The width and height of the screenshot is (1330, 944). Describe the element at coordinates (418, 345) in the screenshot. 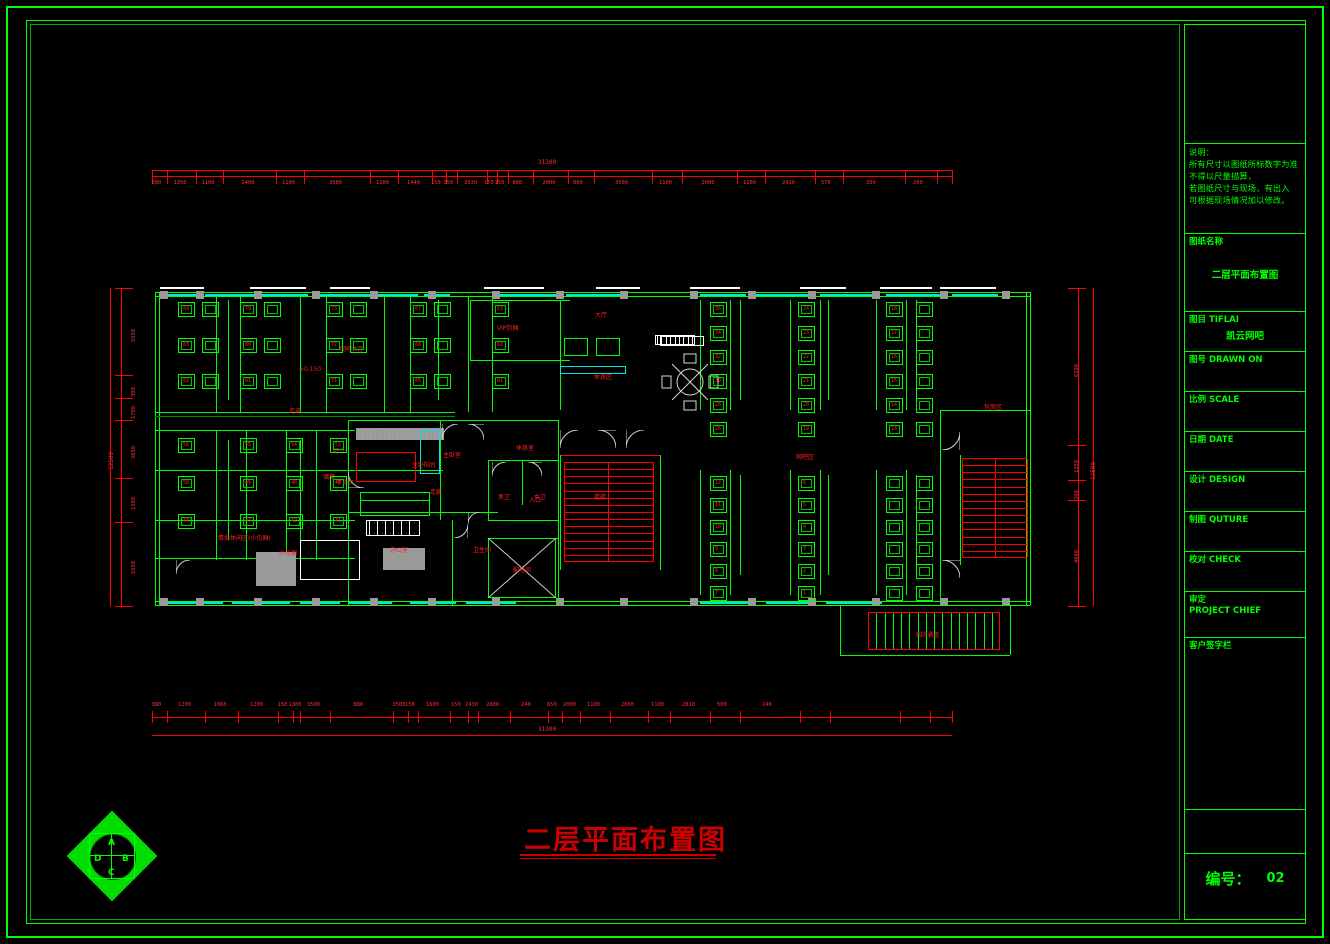

I see `workstation-number: 66` at that location.